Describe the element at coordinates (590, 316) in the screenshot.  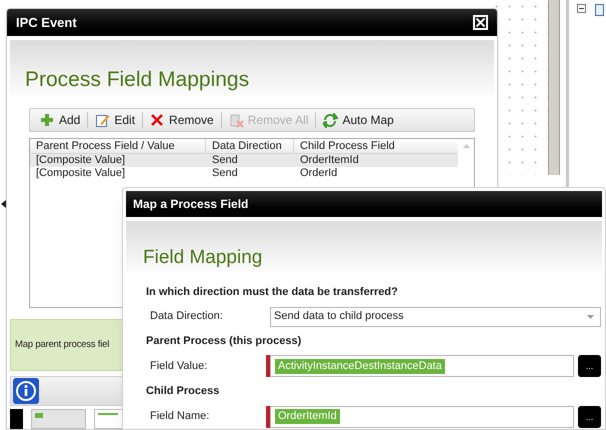
I see `dropdown-arrow-icon` at that location.